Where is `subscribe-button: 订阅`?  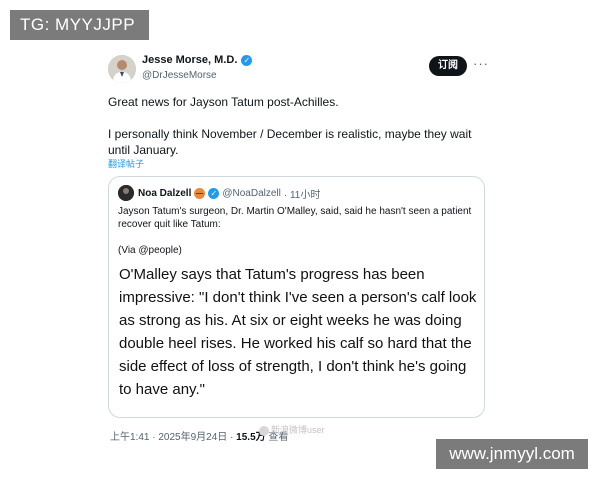 subscribe-button: 订阅 is located at coordinates (448, 66).